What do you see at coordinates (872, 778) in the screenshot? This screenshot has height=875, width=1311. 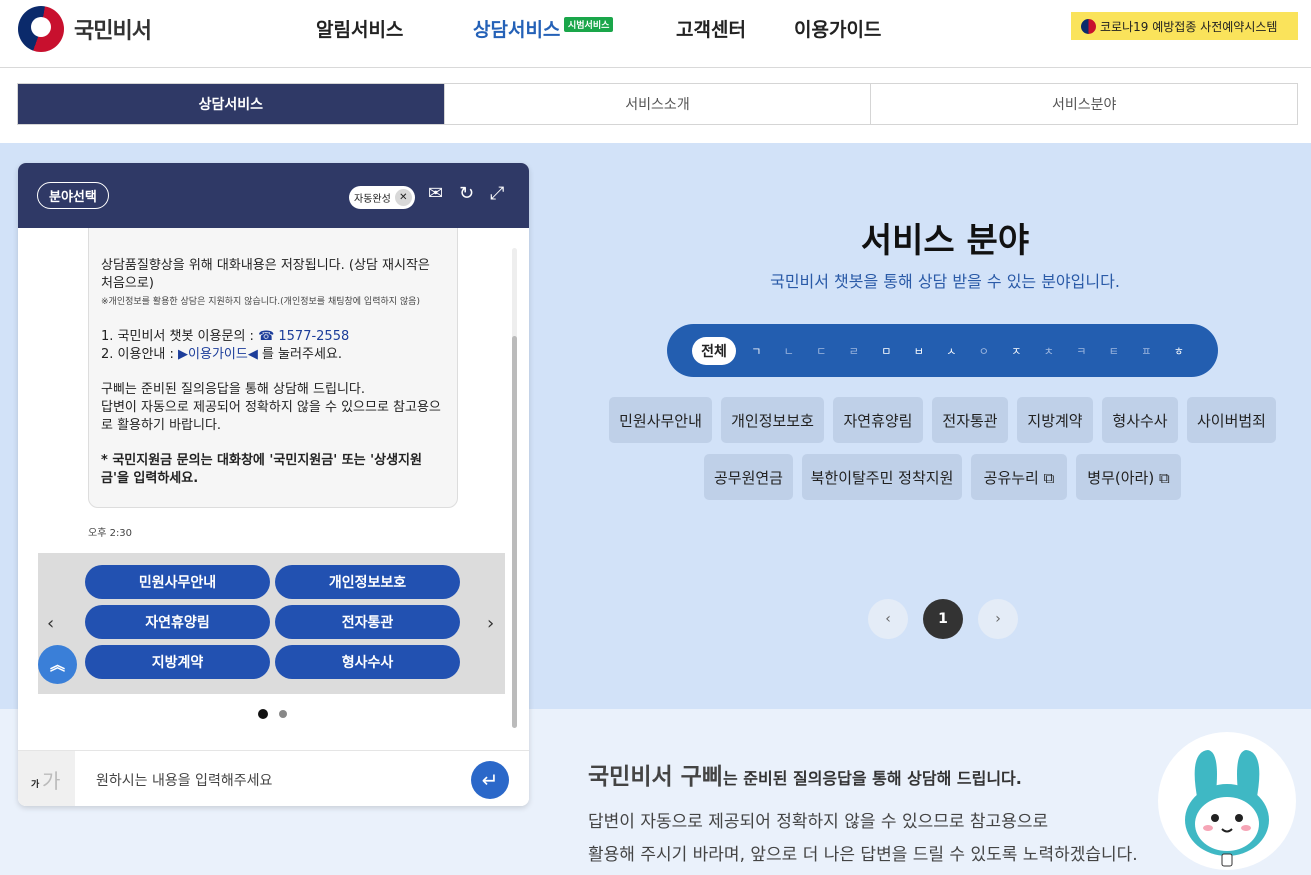 I see `intro-heading-rest: 는 준비된 질의응답을 통해 상담해 드립니다.` at bounding box center [872, 778].